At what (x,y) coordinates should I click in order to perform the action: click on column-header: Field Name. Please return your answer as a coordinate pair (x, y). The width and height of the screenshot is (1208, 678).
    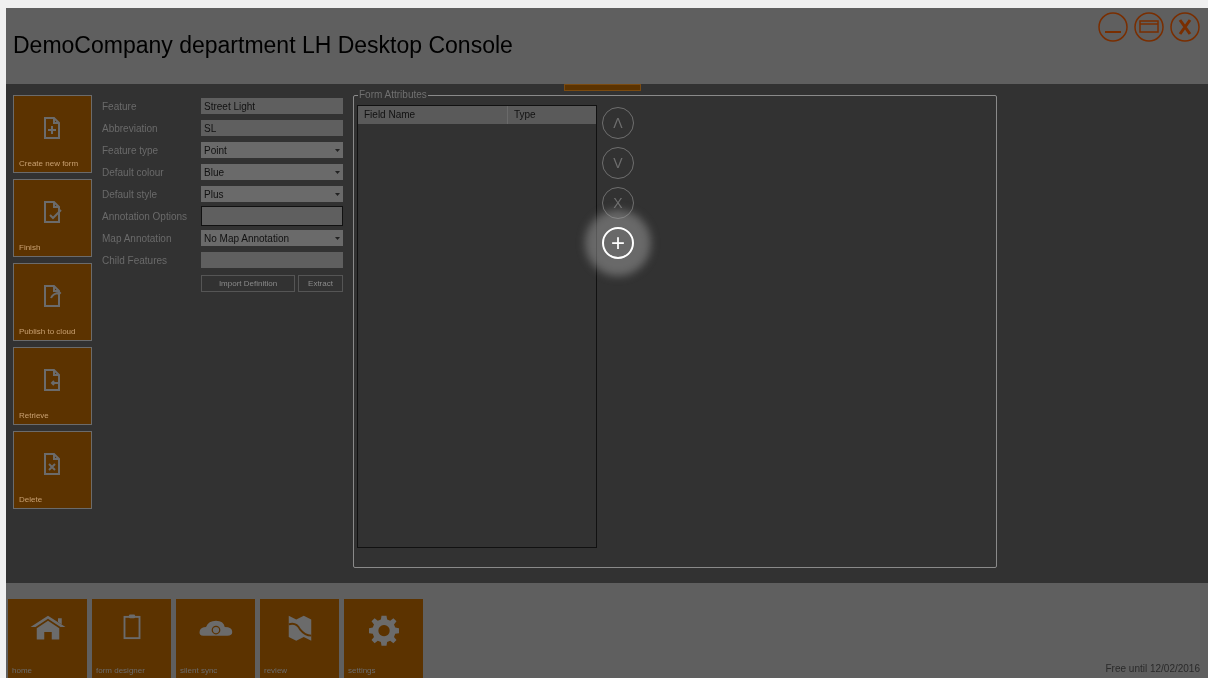
    Looking at the image, I should click on (433, 115).